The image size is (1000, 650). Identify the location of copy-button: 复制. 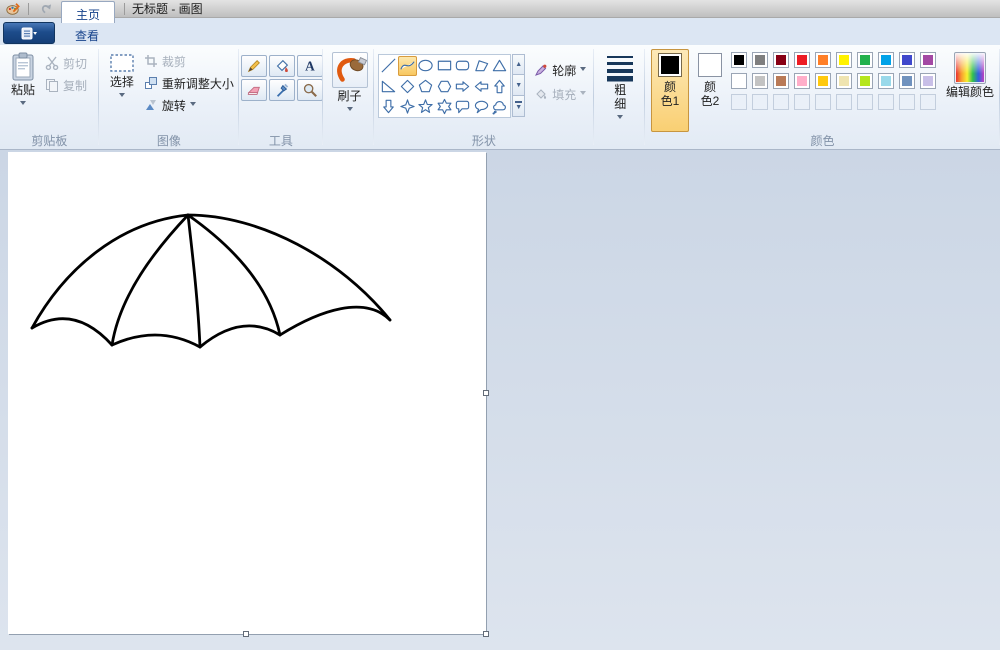
(66, 85).